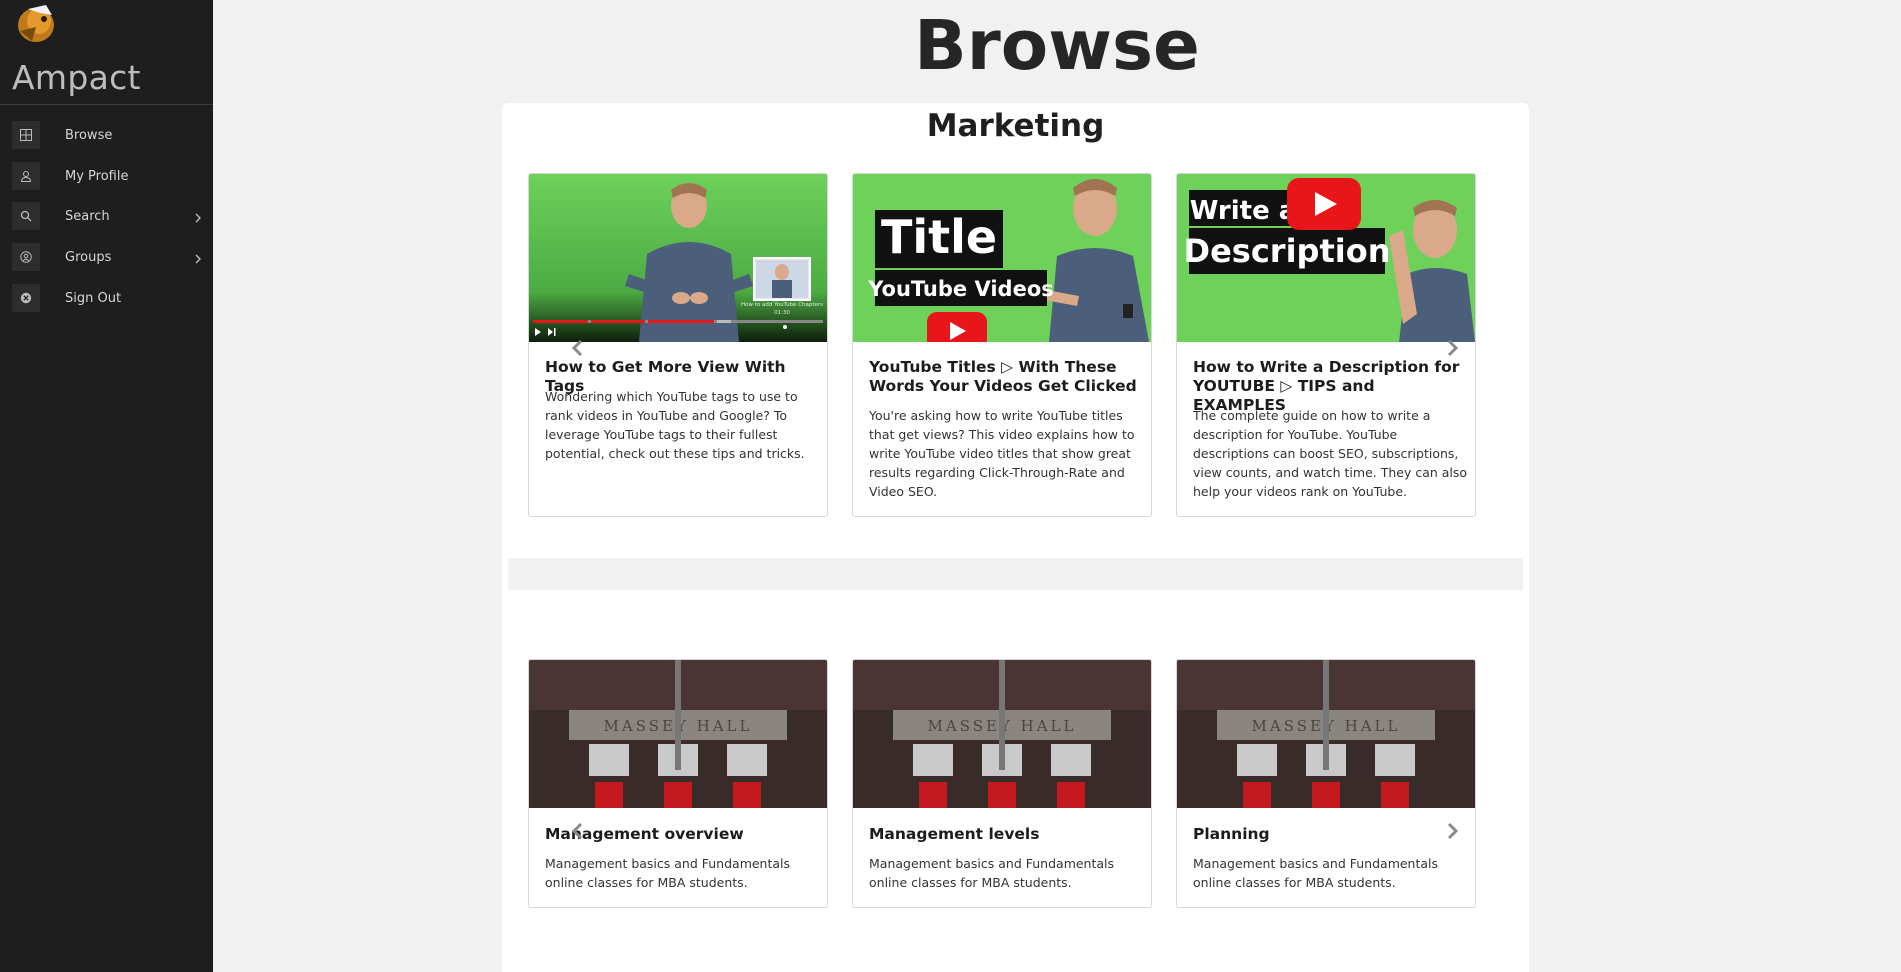  I want to click on video-thumbnail: Write a Description, so click(1326, 258).